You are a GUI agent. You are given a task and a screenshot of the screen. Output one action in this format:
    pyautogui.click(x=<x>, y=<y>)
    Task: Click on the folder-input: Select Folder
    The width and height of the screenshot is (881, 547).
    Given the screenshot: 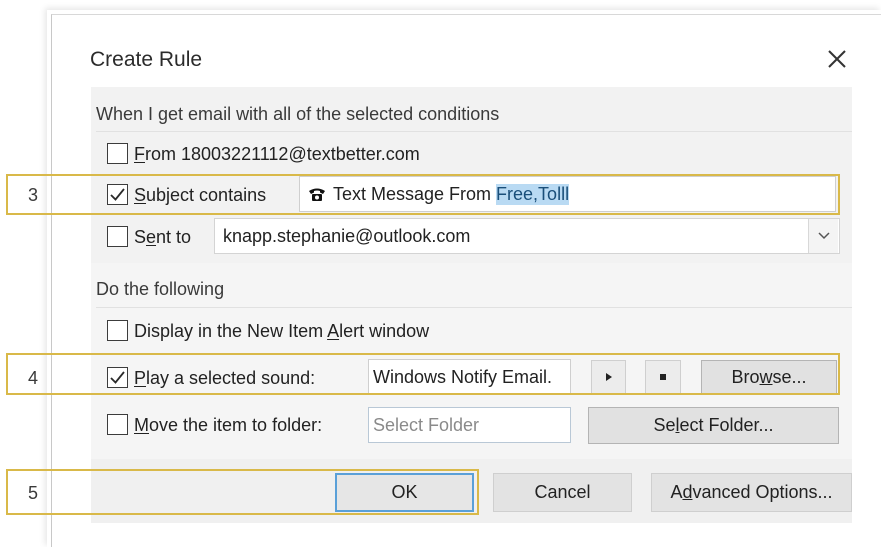 What is the action you would take?
    pyautogui.click(x=469, y=425)
    